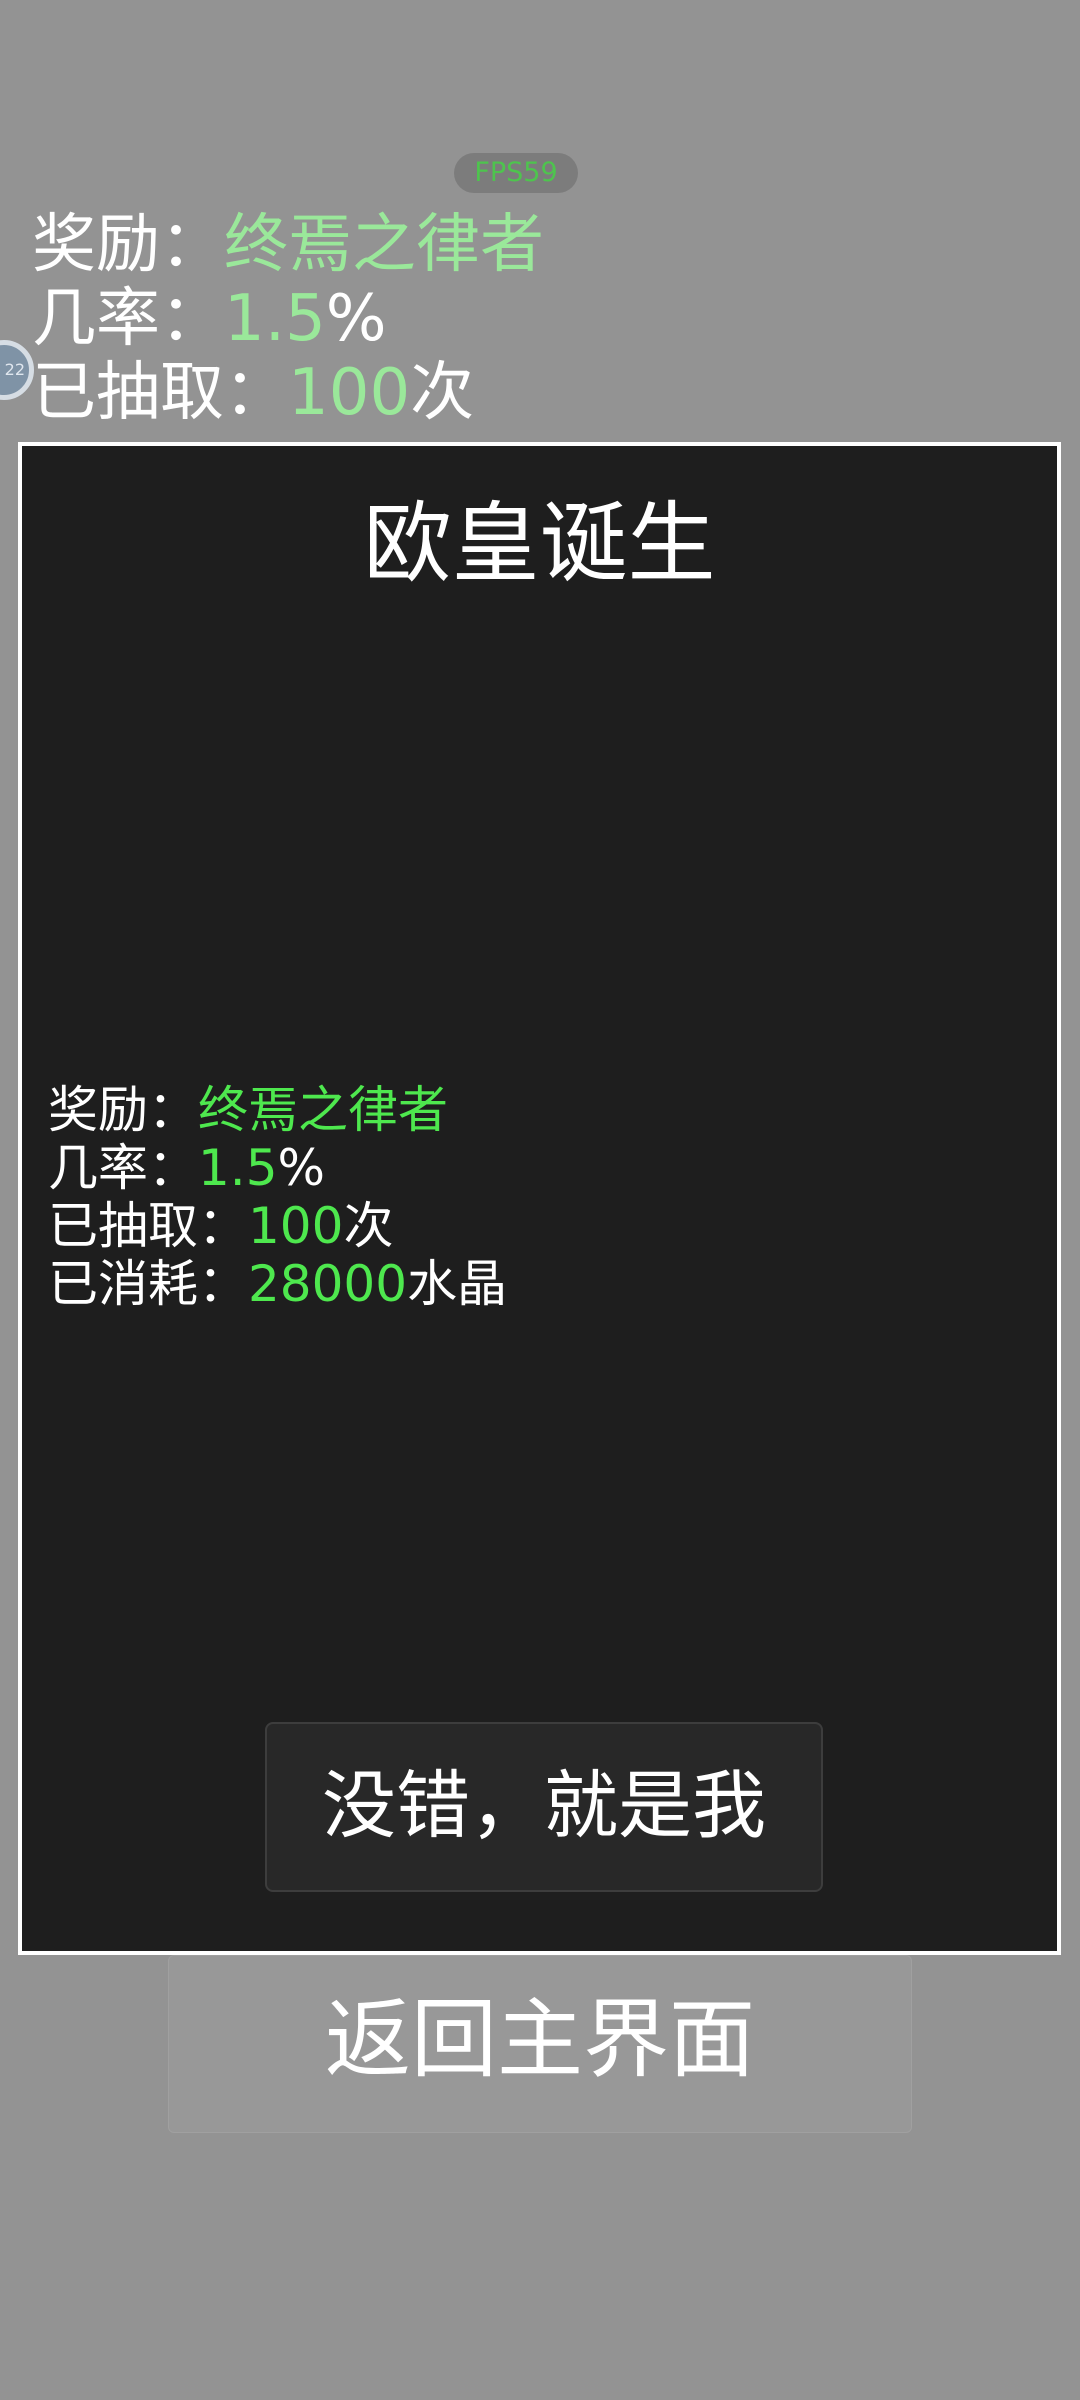  Describe the element at coordinates (275, 319) in the screenshot. I see `bg-chance-value: 1.5` at that location.